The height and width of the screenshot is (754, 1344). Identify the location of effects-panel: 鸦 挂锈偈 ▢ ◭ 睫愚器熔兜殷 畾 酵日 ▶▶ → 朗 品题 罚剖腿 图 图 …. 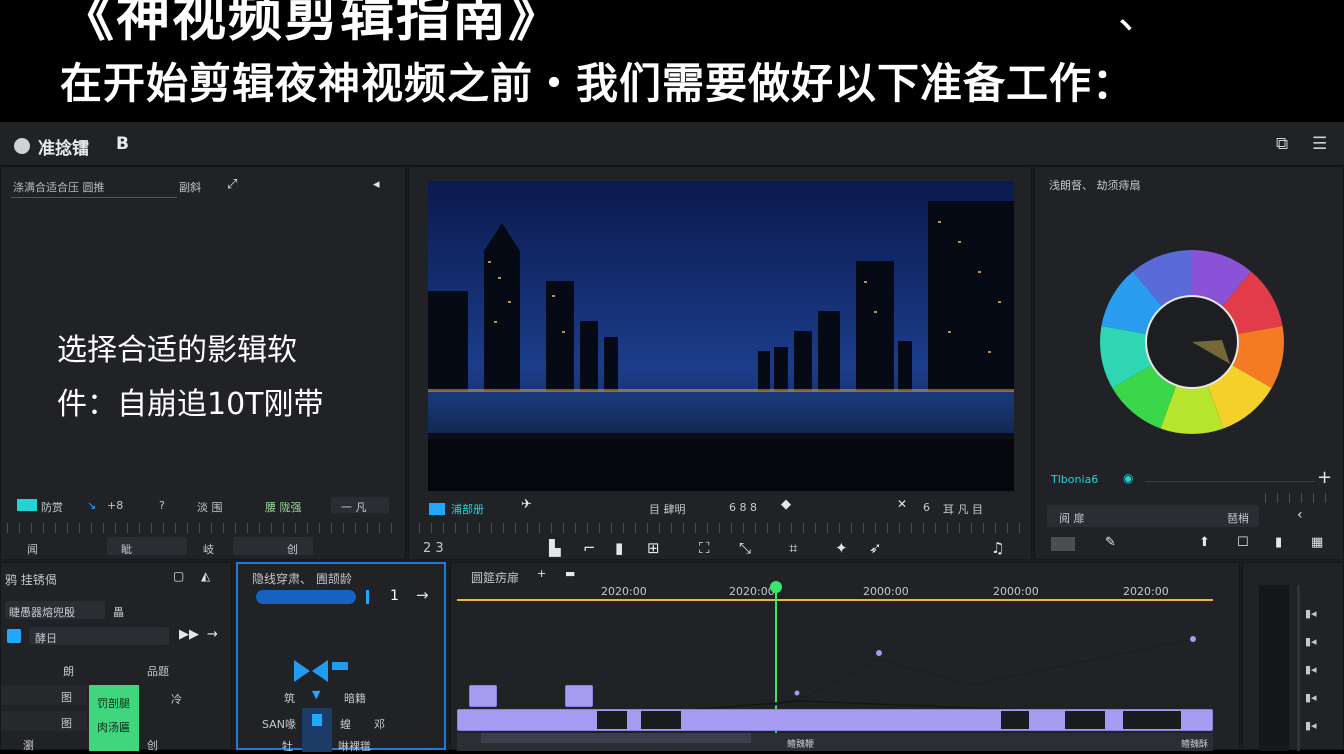
(116, 657).